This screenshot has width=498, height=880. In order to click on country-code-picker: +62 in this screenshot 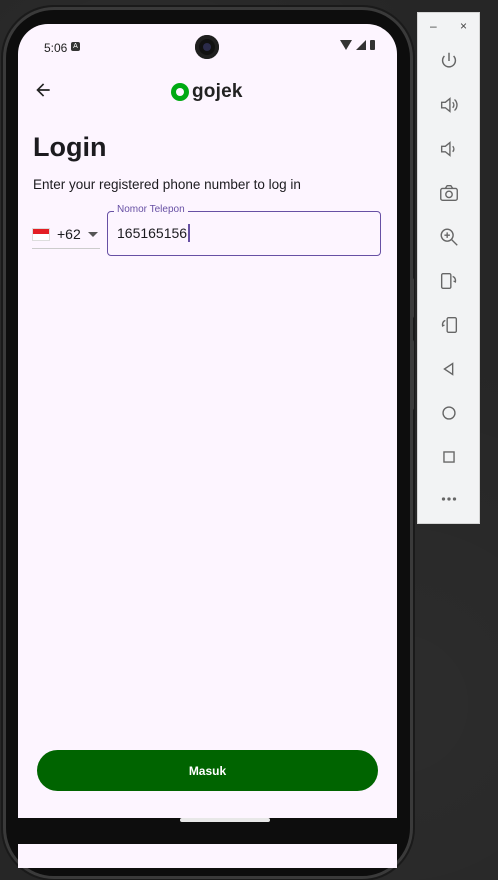, I will do `click(66, 234)`.